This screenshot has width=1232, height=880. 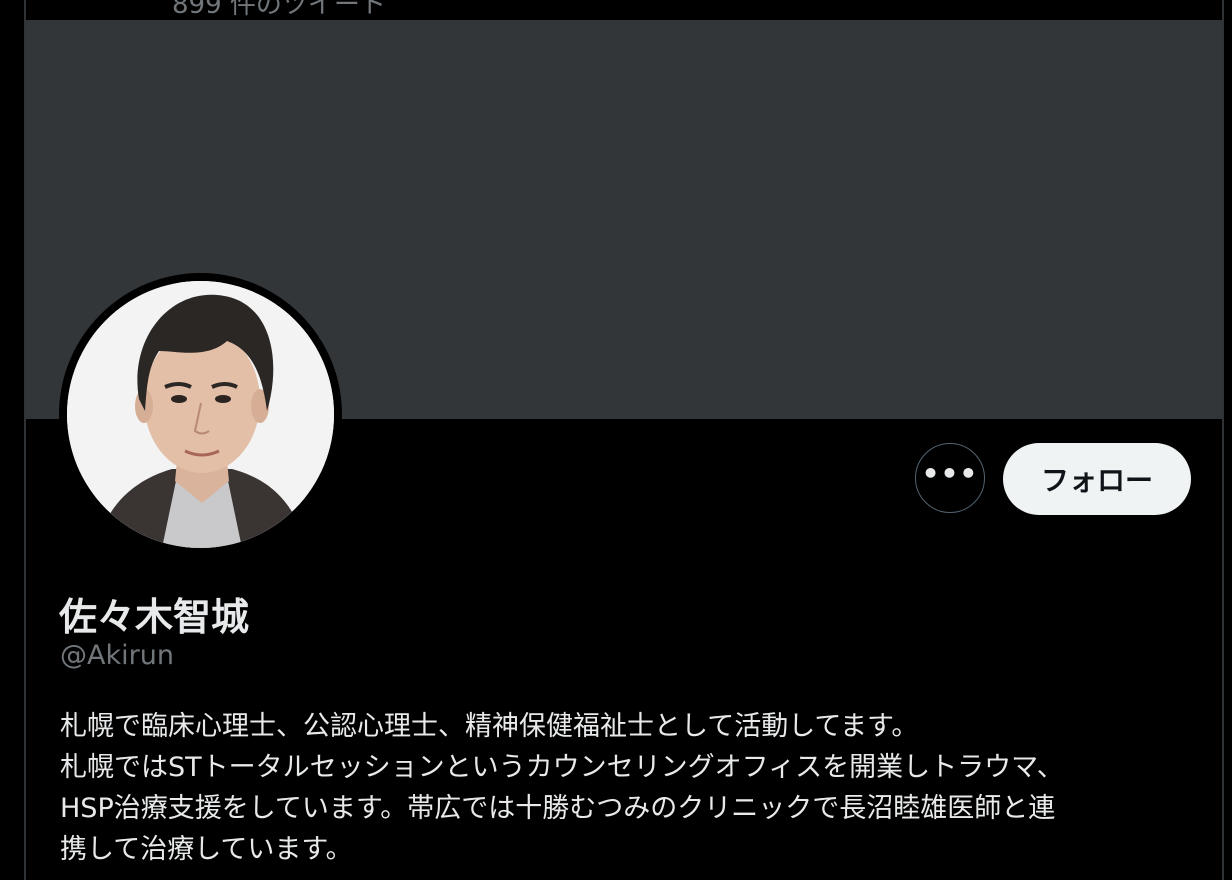 What do you see at coordinates (279, 10) in the screenshot?
I see `tweet-count: 899 件のツイート` at bounding box center [279, 10].